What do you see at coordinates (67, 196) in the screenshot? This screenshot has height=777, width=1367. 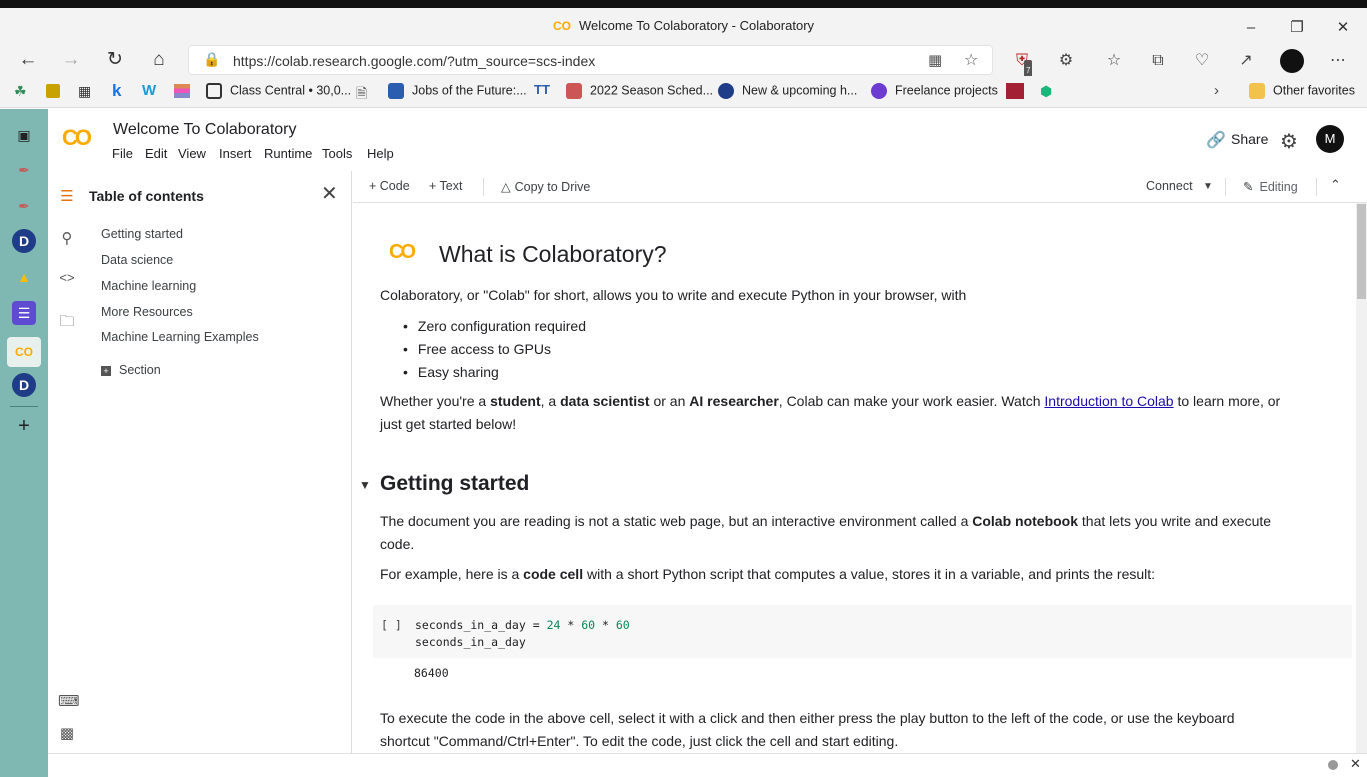 I see `toc-list-icon: ☰` at bounding box center [67, 196].